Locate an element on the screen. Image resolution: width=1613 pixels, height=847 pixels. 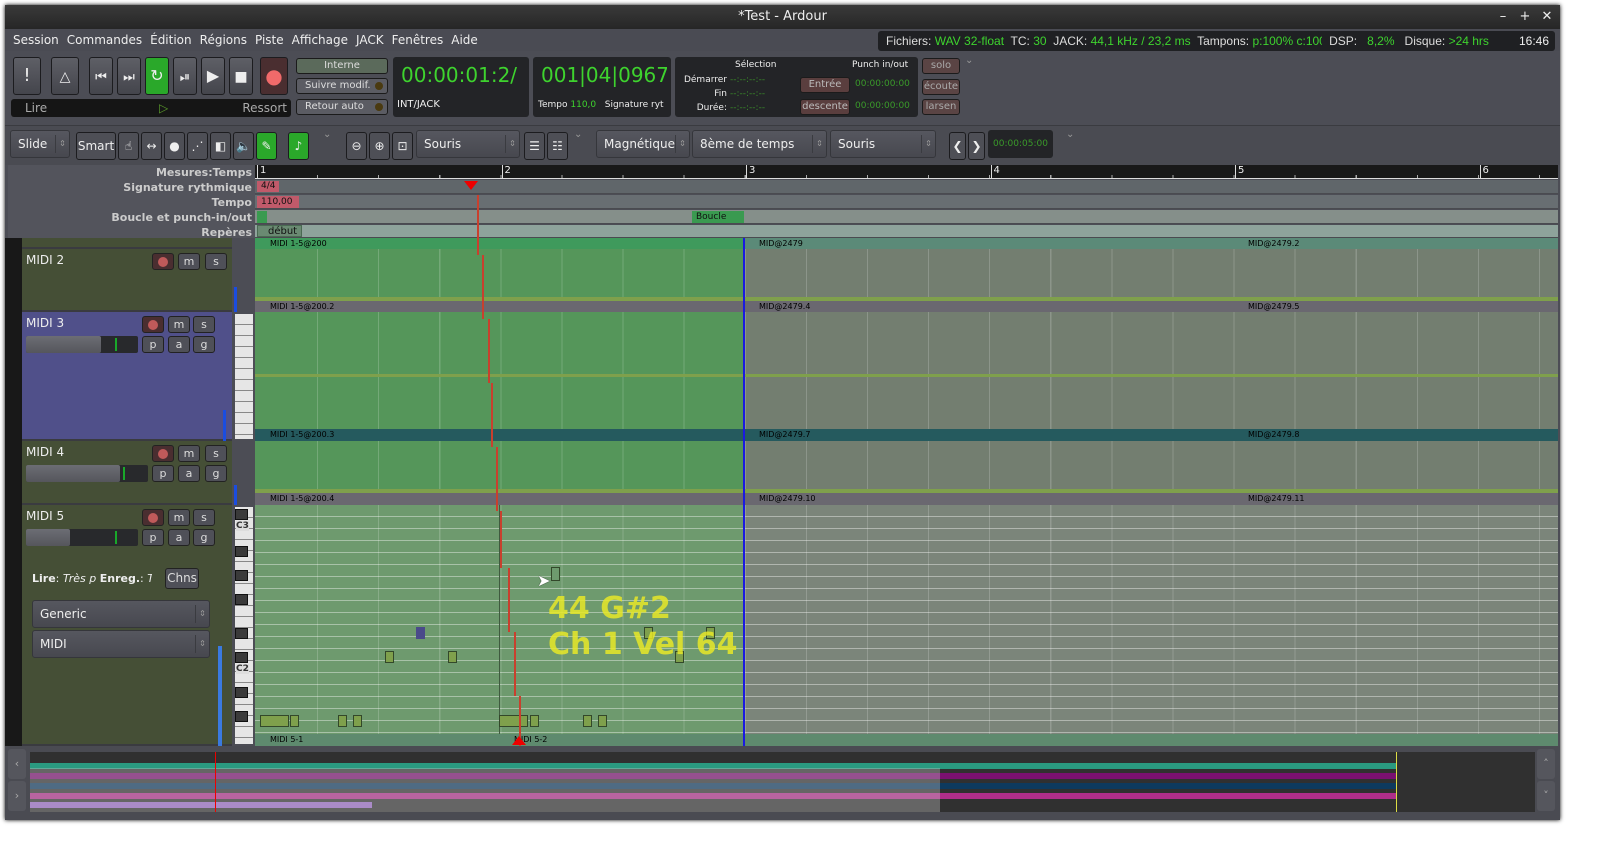
solo-button: solo is located at coordinates (941, 66).